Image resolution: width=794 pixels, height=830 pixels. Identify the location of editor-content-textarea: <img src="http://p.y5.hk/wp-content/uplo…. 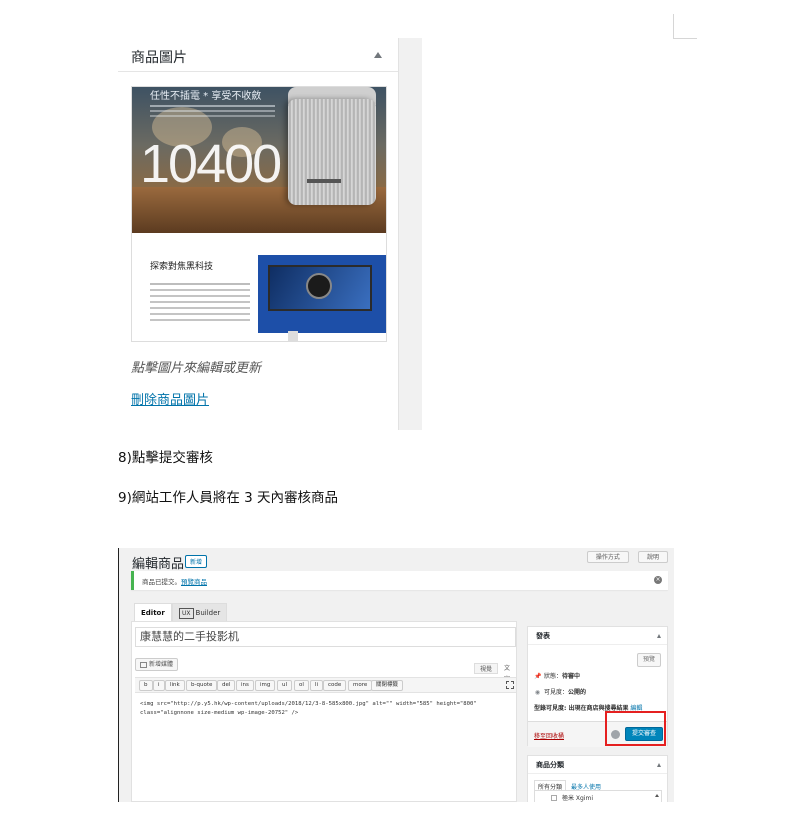
(325, 709).